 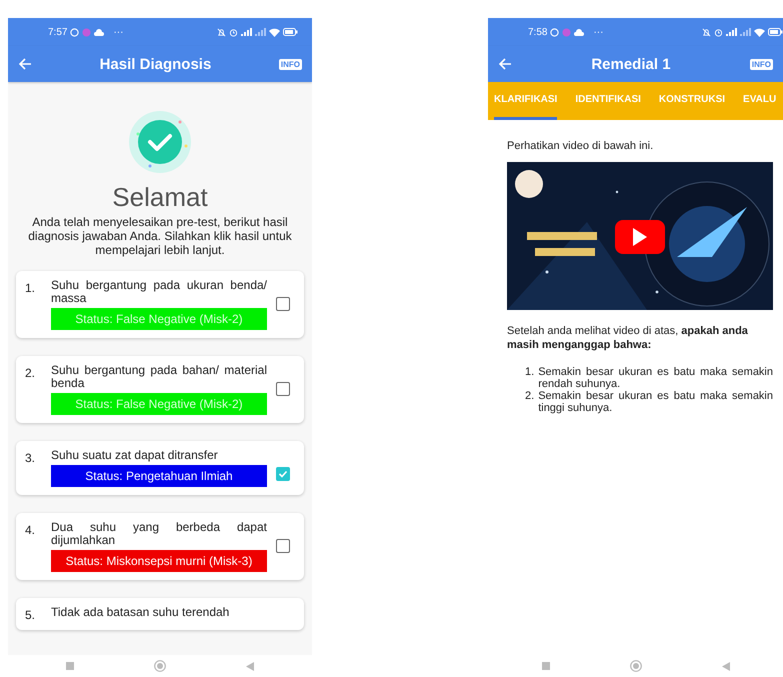 What do you see at coordinates (159, 476) in the screenshot?
I see `status-label: Status: Pengetahuan Ilmiah` at bounding box center [159, 476].